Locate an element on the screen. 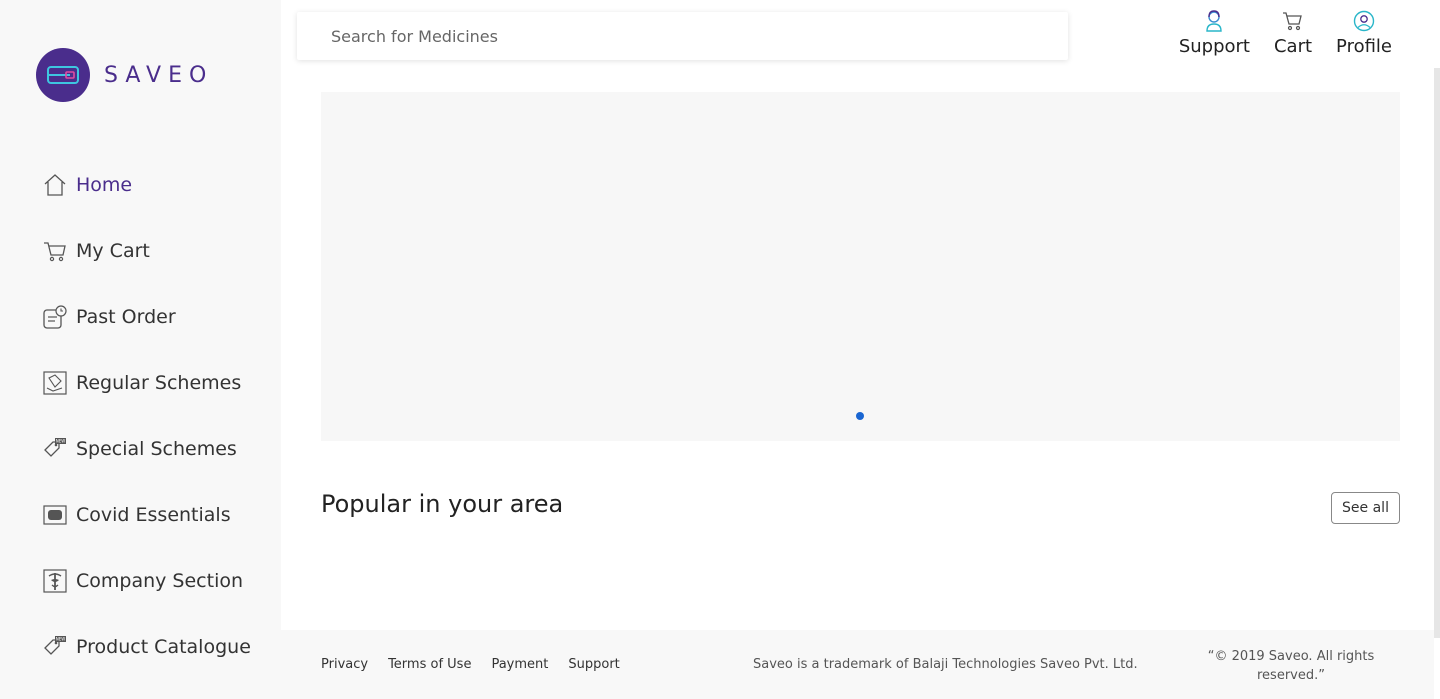 The width and height of the screenshot is (1440, 699). home-icon is located at coordinates (55, 185).